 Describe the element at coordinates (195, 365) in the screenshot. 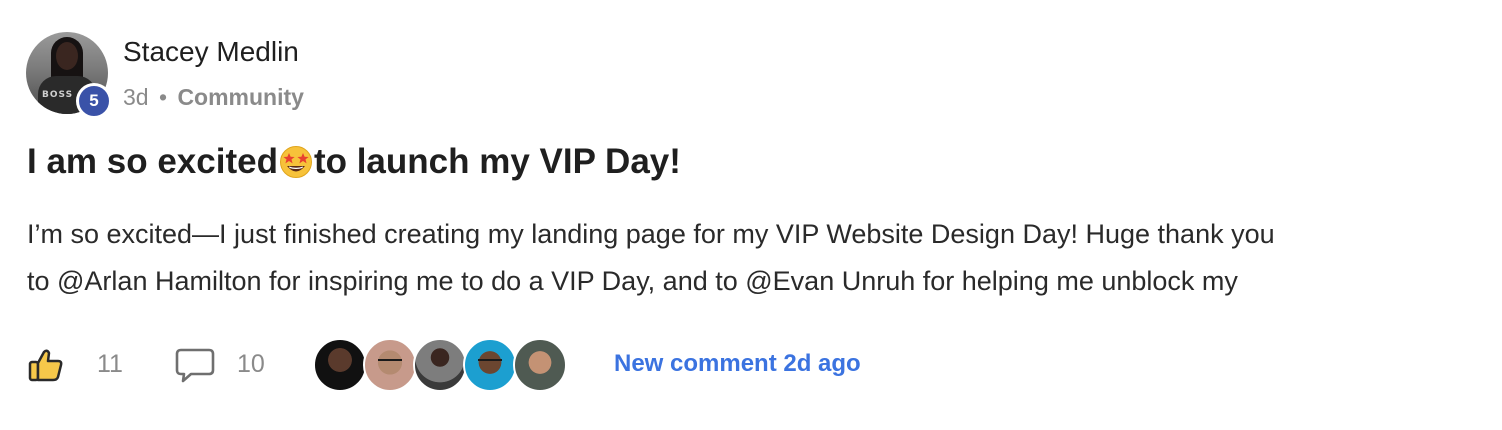

I see `speech-bubble-icon` at that location.